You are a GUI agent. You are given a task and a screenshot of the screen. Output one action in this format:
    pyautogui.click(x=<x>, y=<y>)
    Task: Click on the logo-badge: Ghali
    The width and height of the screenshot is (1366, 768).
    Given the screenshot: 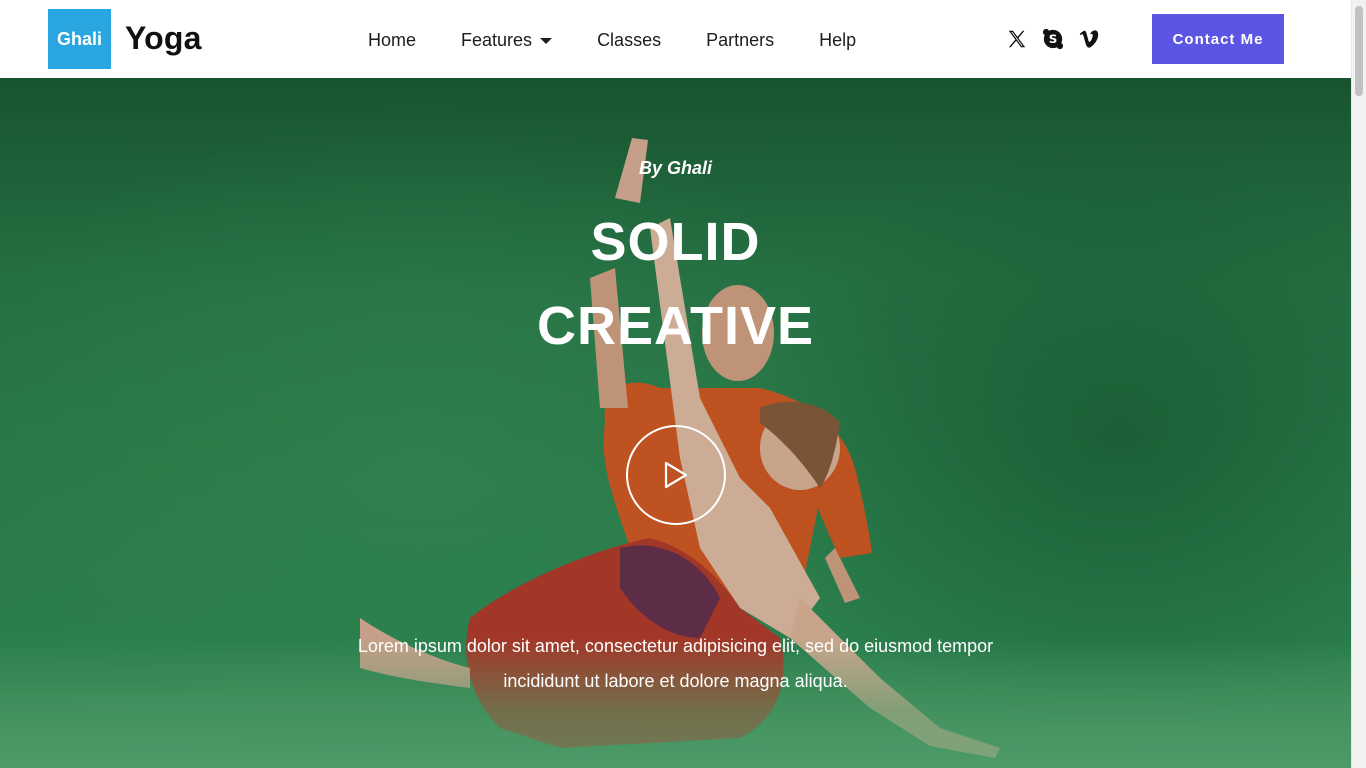 What is the action you would take?
    pyautogui.click(x=79, y=39)
    